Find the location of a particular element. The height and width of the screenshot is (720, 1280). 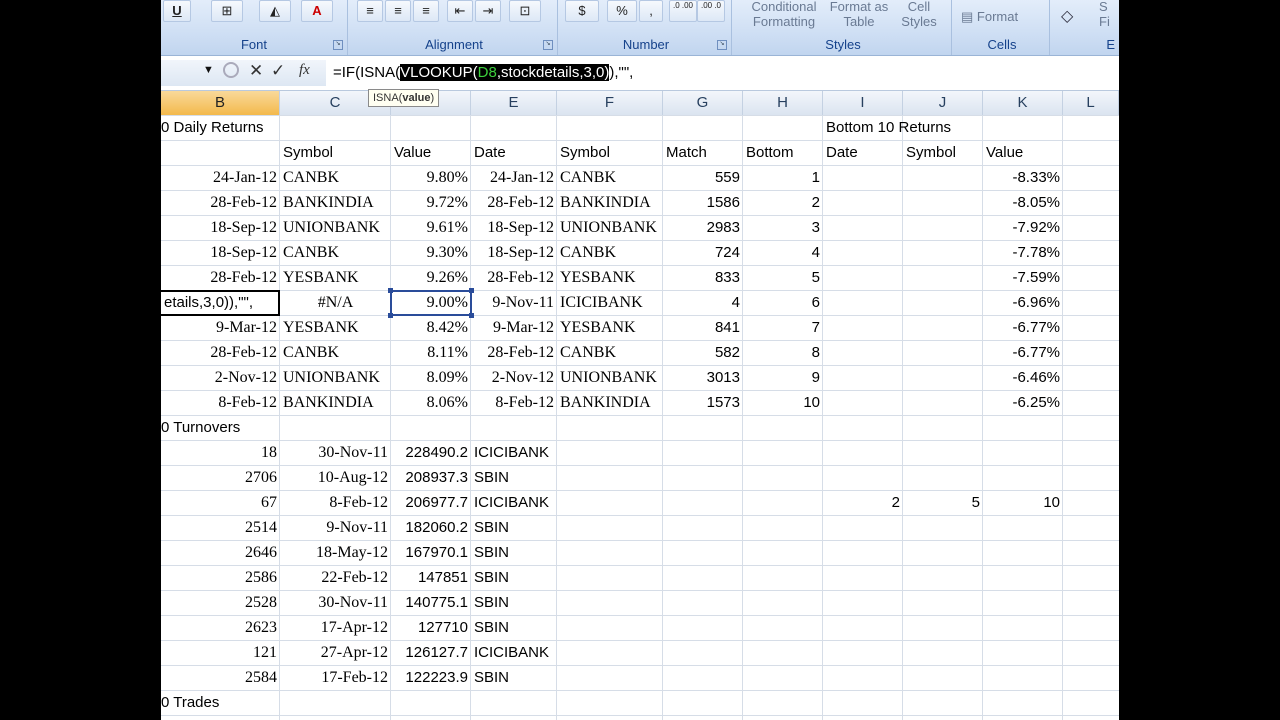

cell-f-6: CANBK is located at coordinates (610, 252).